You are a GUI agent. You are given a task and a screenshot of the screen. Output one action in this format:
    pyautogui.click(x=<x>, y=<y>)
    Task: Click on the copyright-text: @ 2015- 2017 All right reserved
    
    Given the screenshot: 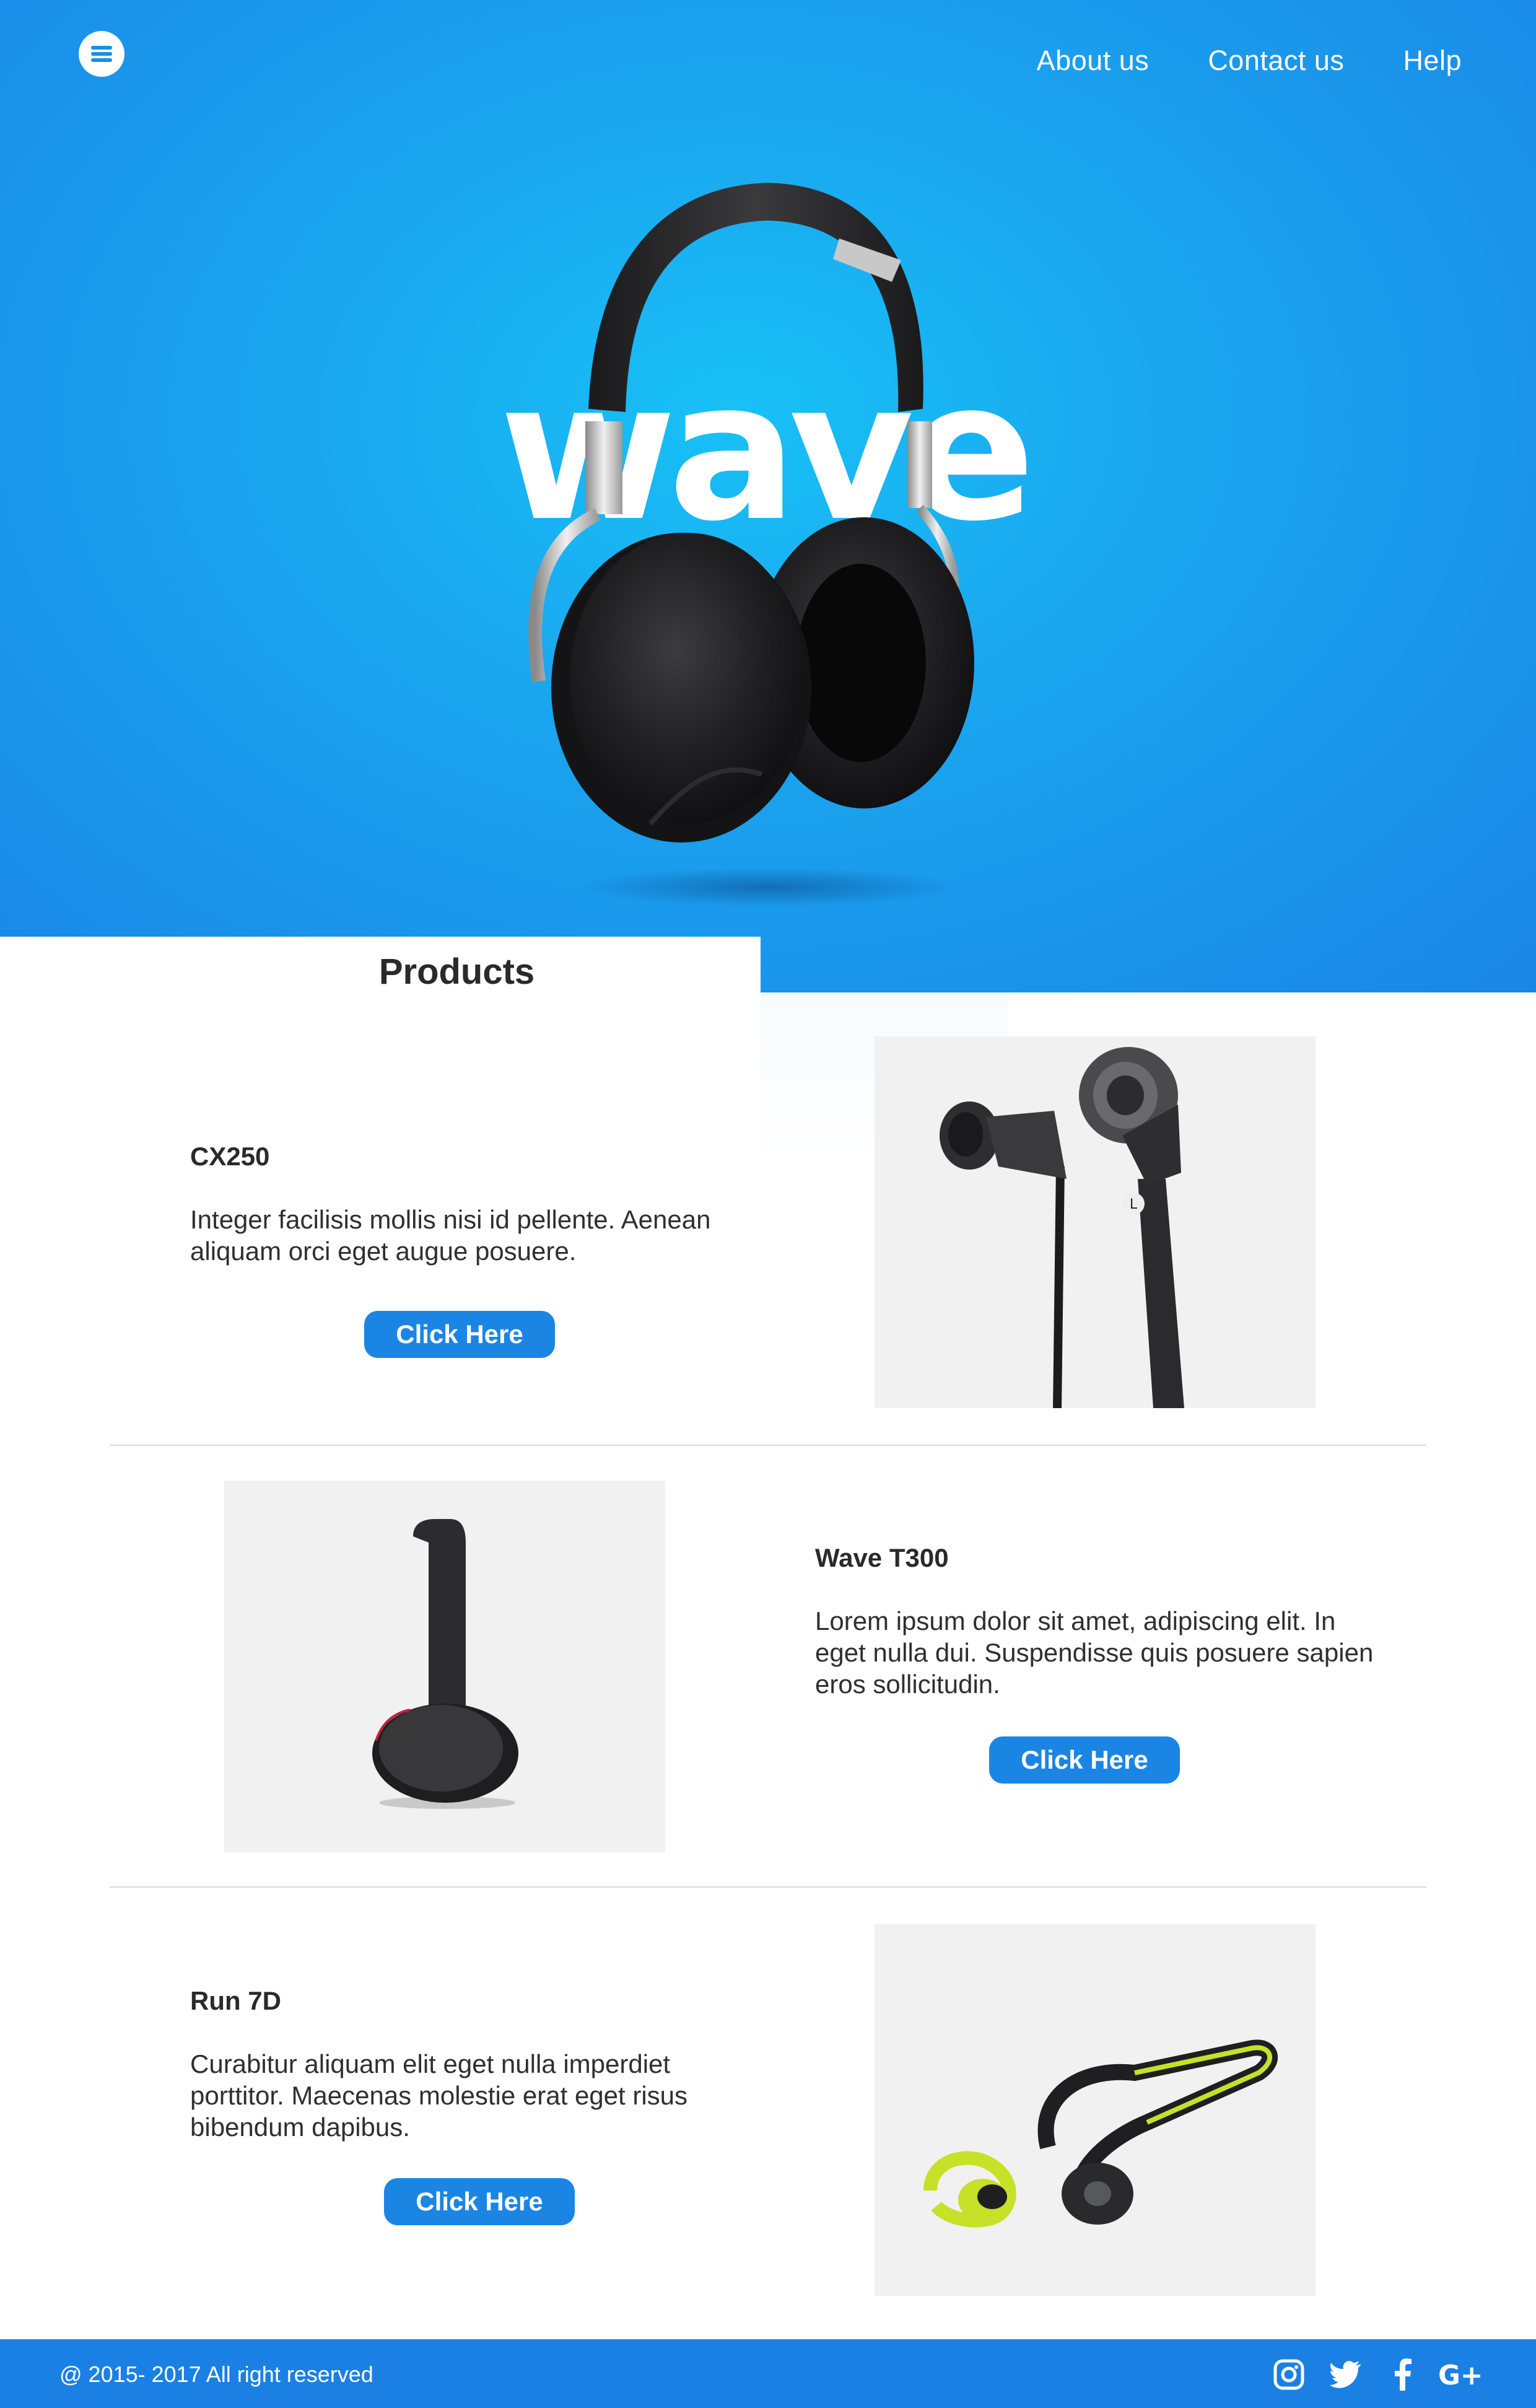 What is the action you would take?
    pyautogui.click(x=216, y=2374)
    